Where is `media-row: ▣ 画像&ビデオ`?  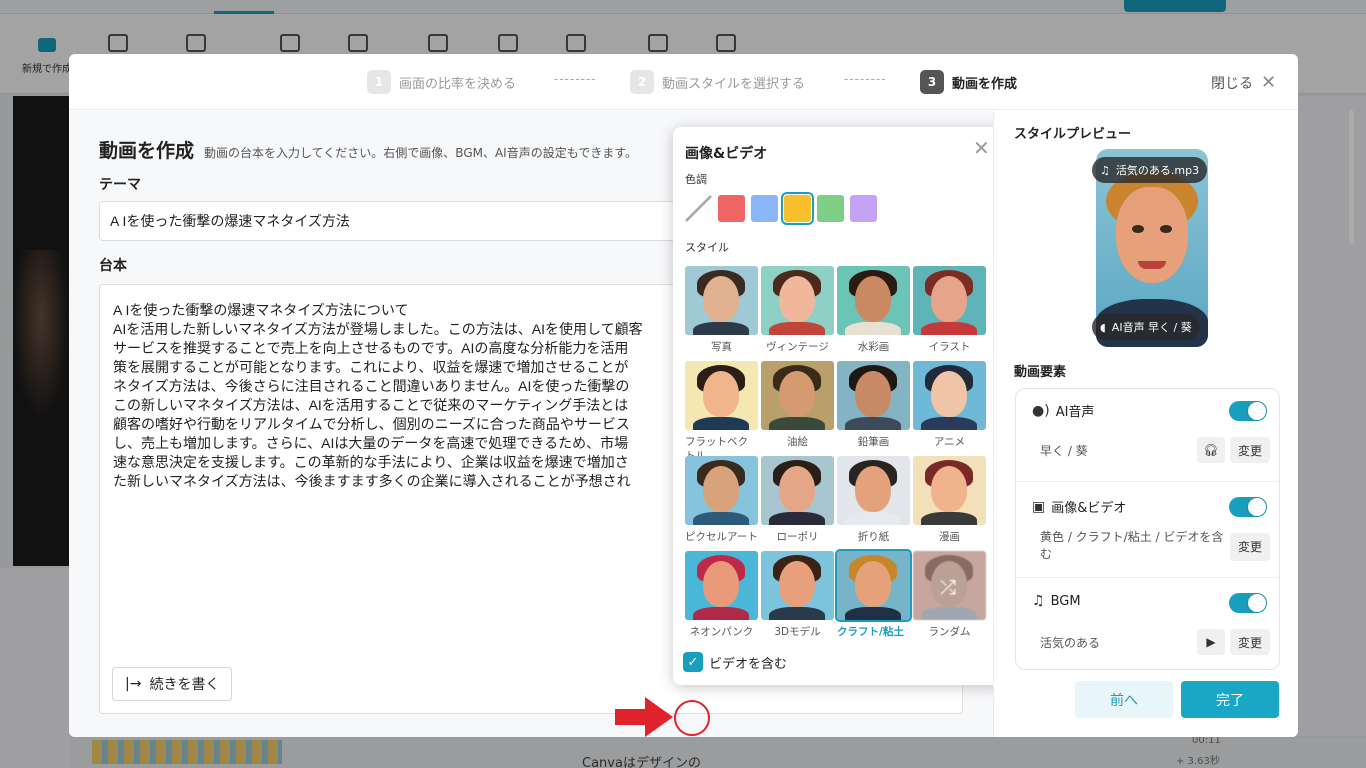 media-row: ▣ 画像&ビデオ is located at coordinates (1149, 507).